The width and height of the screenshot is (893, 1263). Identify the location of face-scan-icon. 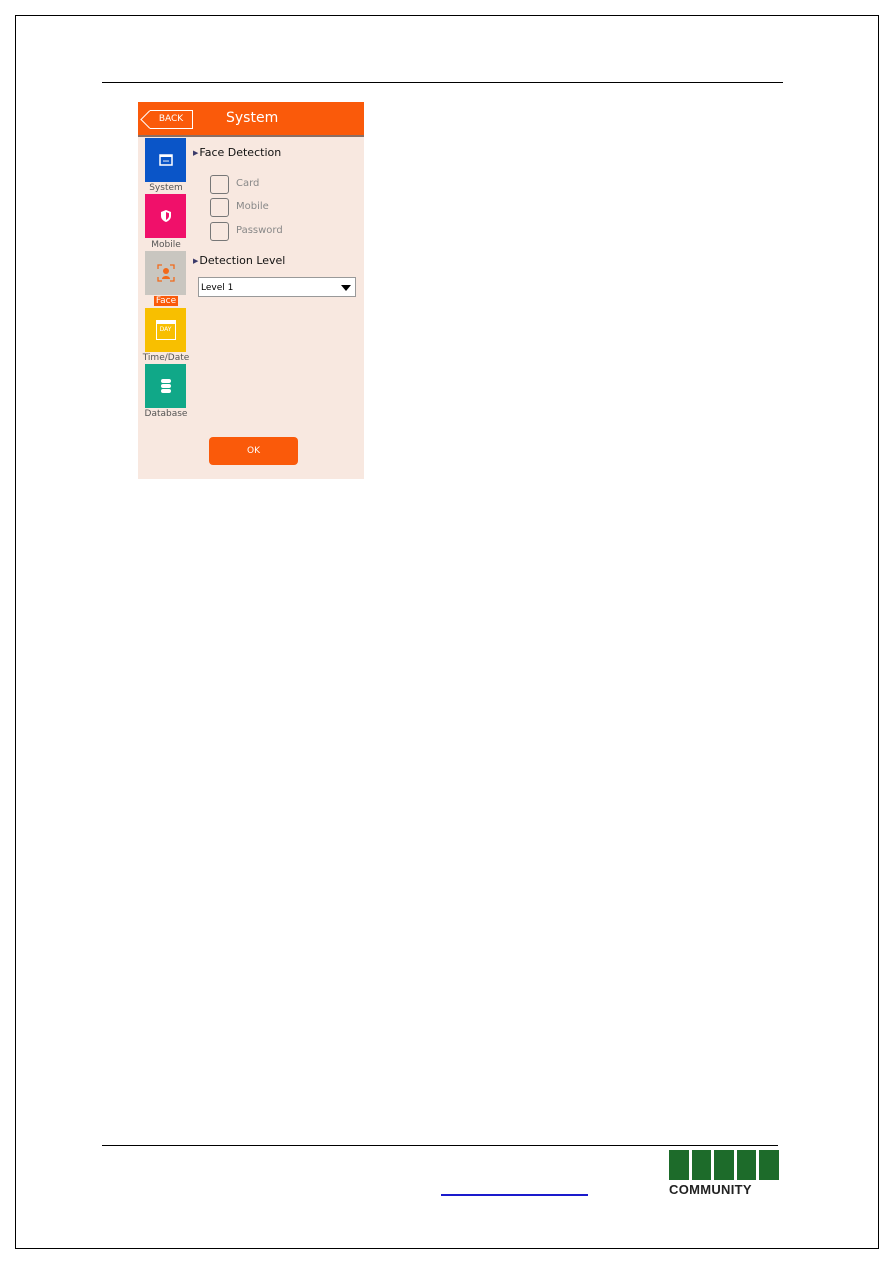
(165, 273).